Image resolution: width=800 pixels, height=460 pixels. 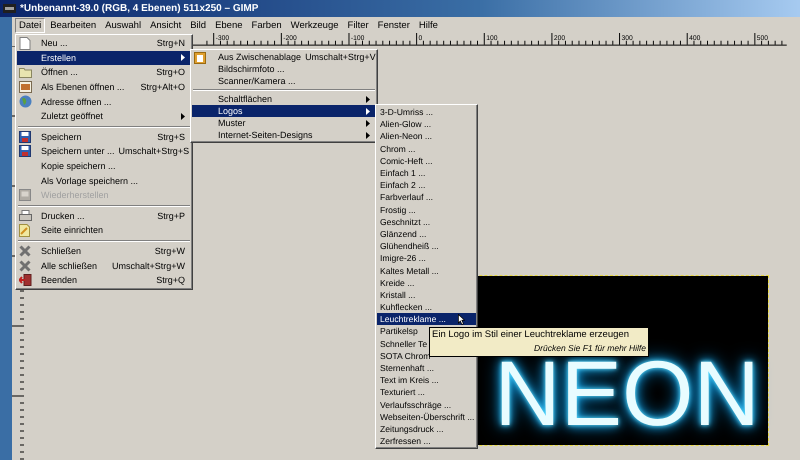 What do you see at coordinates (428, 25) in the screenshot?
I see `menu-bar-item: Hilfe` at bounding box center [428, 25].